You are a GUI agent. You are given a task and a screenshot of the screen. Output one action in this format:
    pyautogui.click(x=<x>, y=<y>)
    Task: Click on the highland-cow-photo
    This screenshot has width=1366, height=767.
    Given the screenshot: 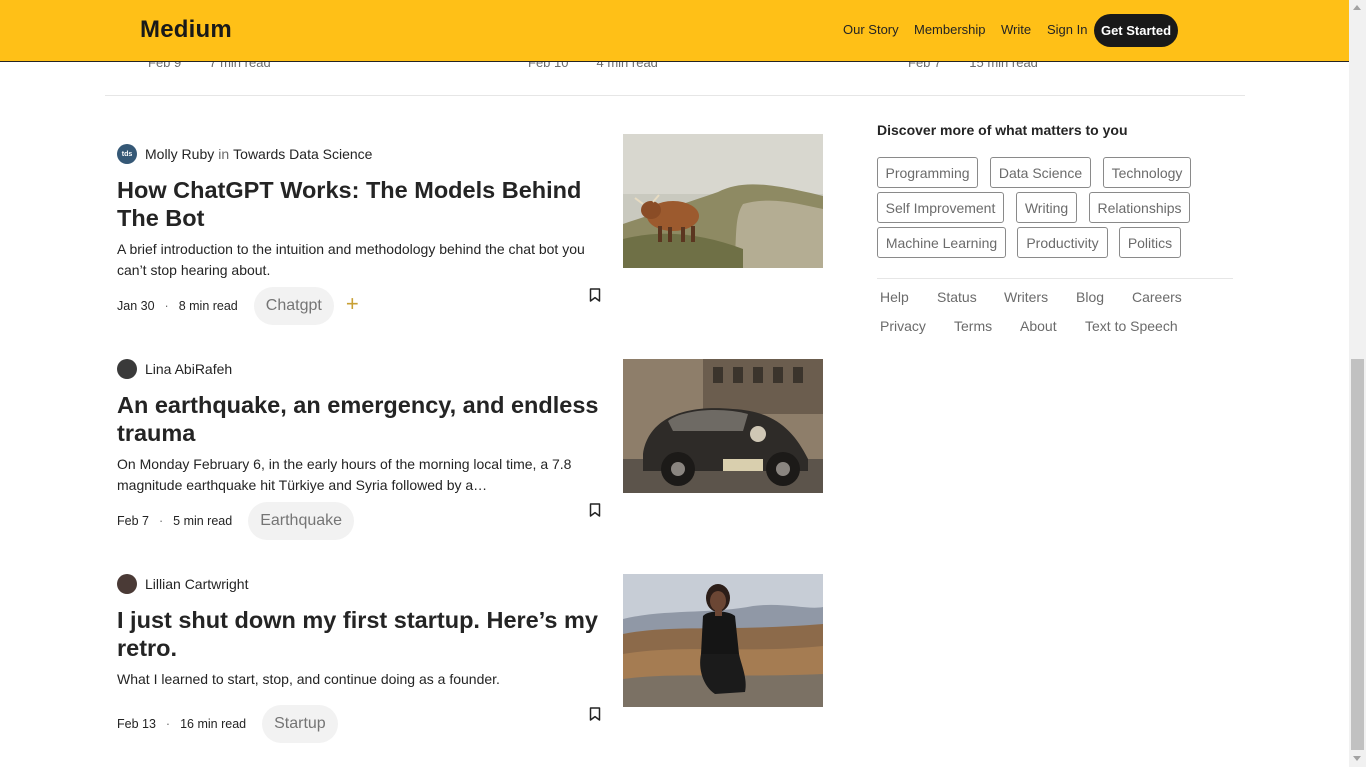 What is the action you would take?
    pyautogui.click(x=723, y=201)
    